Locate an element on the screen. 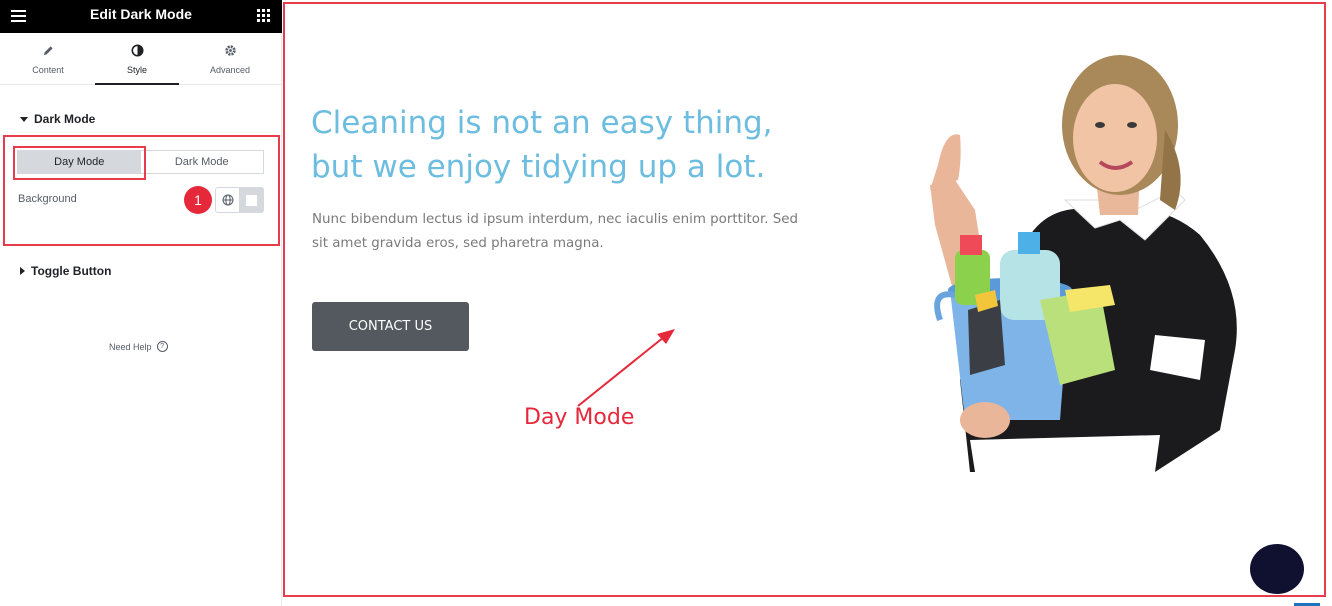  day-mode-annotation: Day Mode is located at coordinates (579, 417).